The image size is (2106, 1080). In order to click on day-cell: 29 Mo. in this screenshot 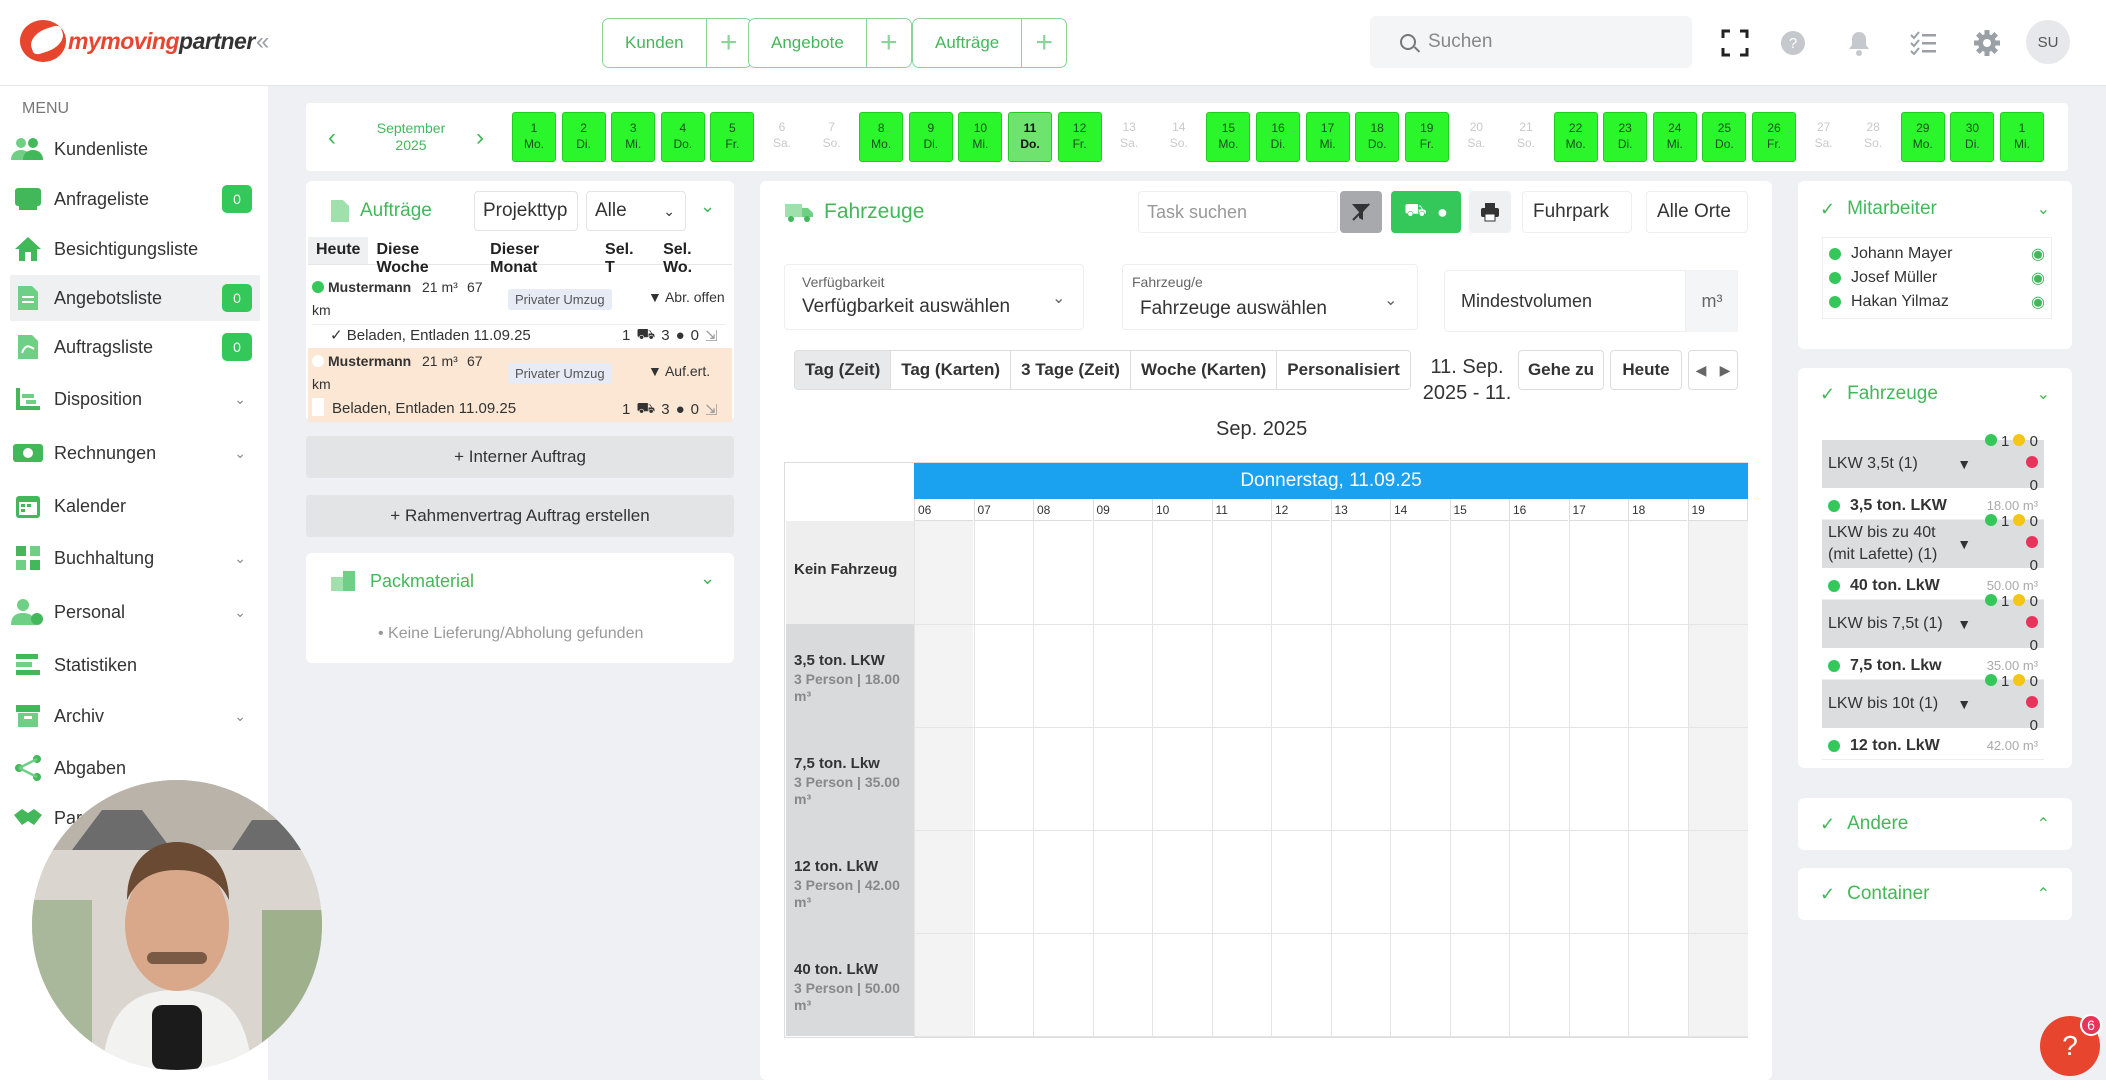, I will do `click(1922, 137)`.